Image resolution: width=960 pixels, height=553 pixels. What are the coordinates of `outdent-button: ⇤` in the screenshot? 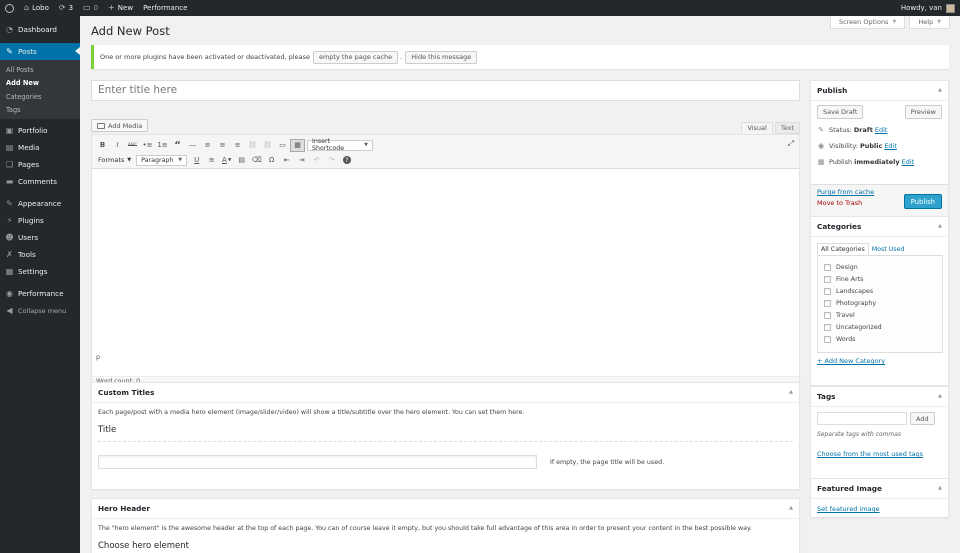 It's located at (286, 160).